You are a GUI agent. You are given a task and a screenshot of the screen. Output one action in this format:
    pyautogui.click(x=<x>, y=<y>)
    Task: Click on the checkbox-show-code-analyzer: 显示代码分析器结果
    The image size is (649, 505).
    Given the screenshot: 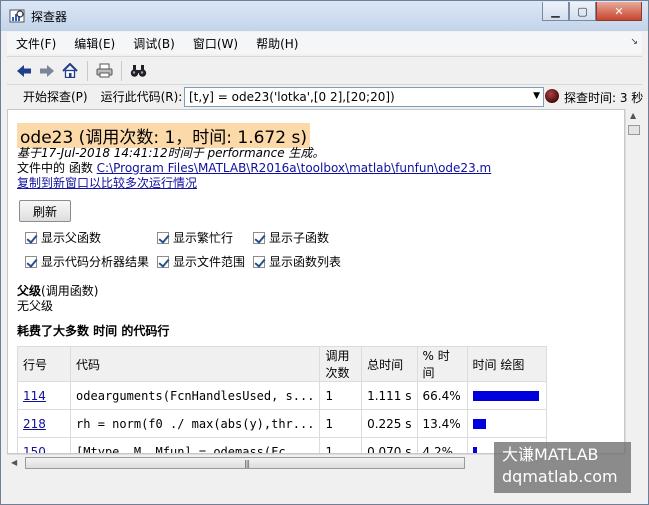 What is the action you would take?
    pyautogui.click(x=87, y=261)
    